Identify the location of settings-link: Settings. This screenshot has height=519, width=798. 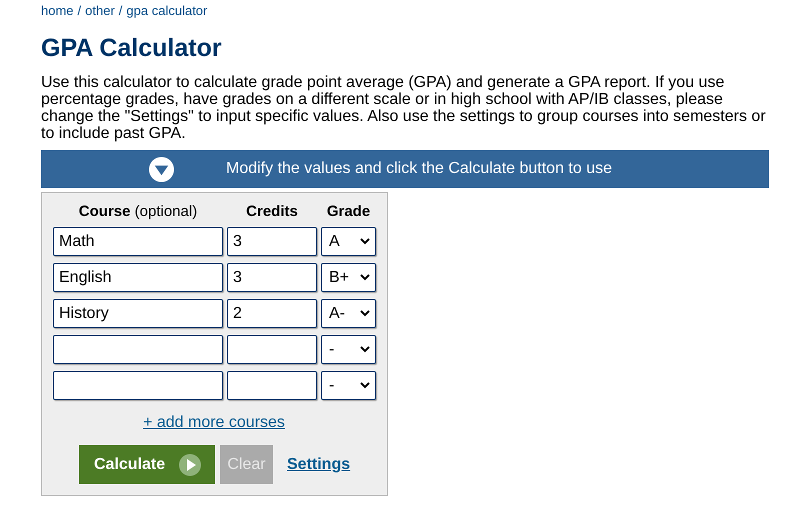
(318, 464).